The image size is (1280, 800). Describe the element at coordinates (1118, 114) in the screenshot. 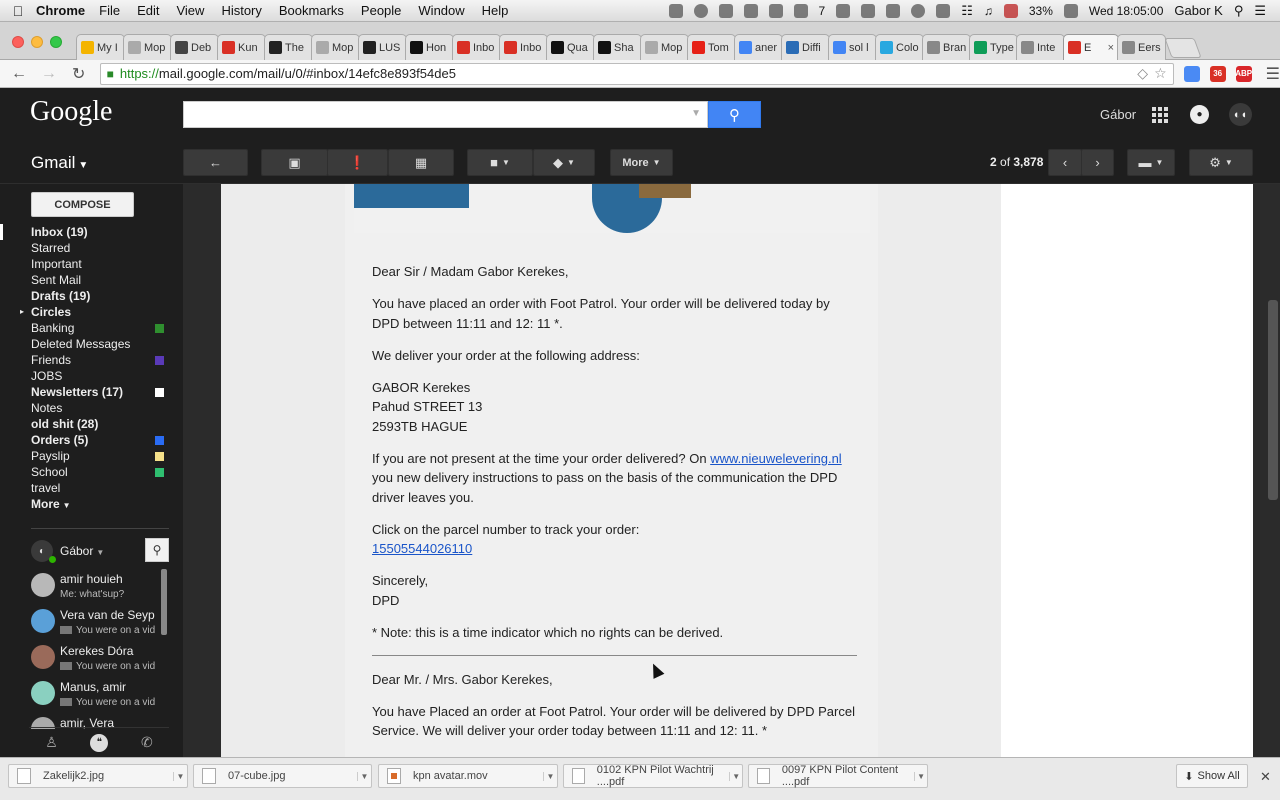

I see `user-name: Gábor` at that location.